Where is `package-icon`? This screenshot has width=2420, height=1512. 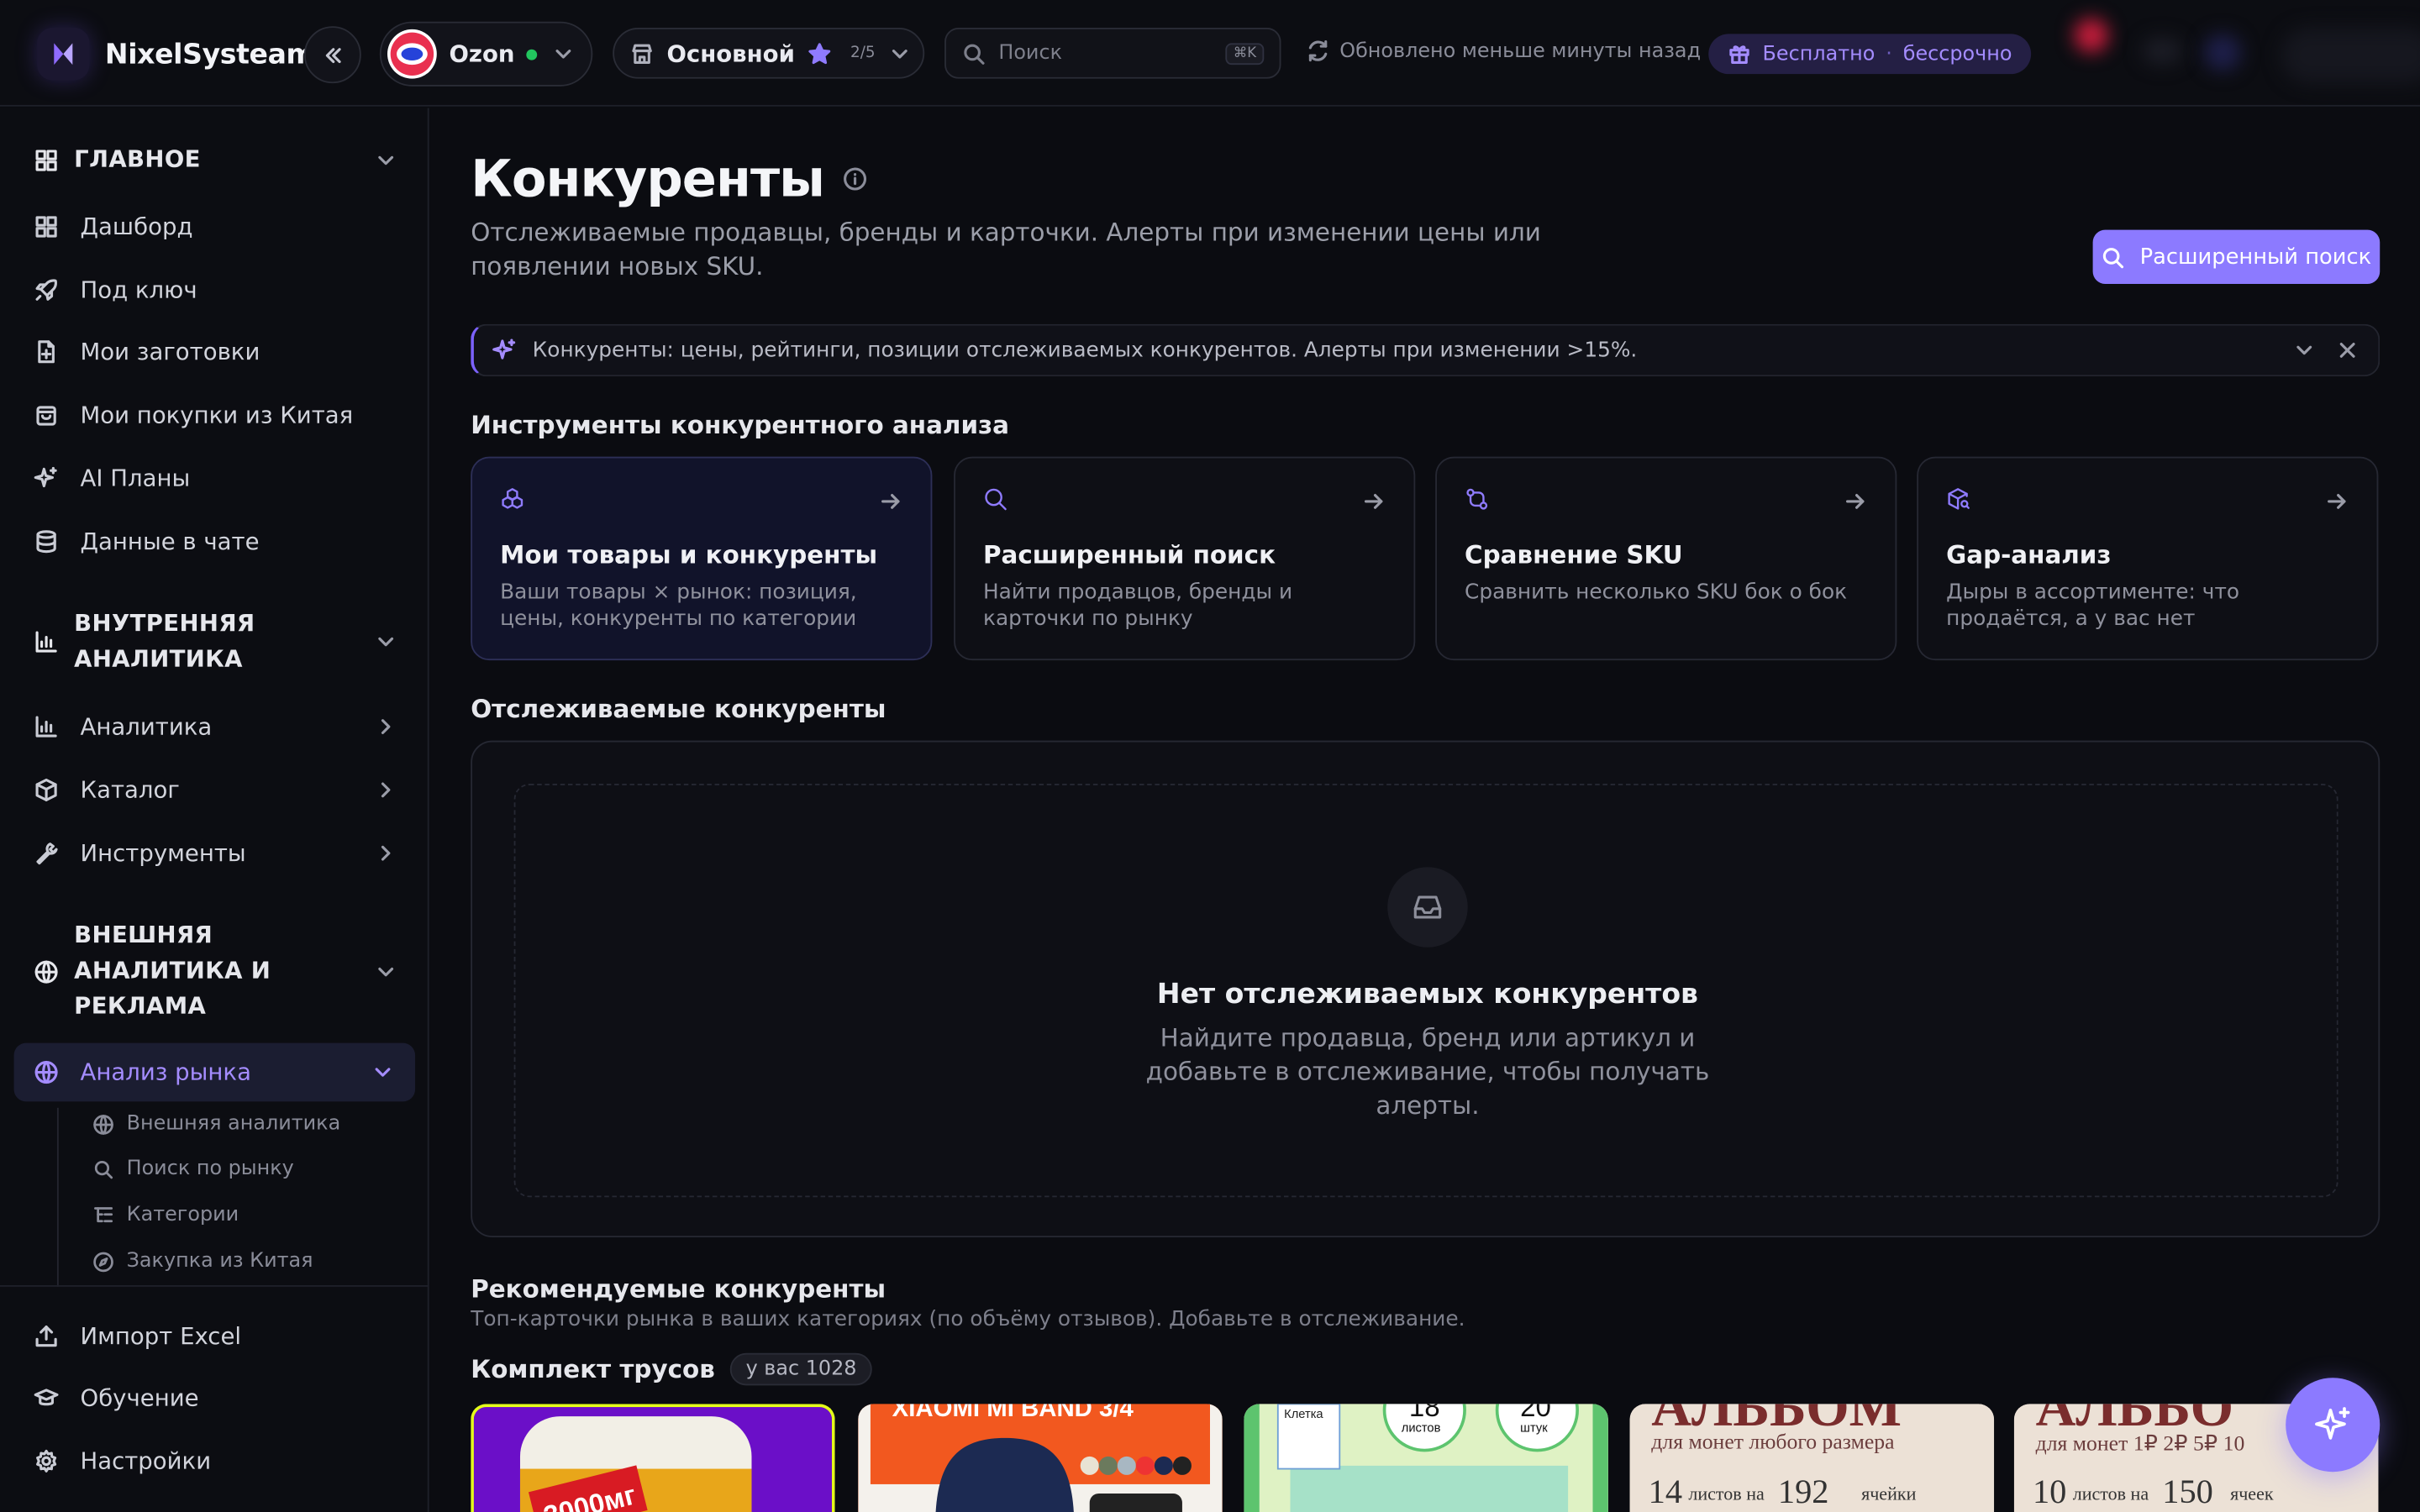 package-icon is located at coordinates (46, 790).